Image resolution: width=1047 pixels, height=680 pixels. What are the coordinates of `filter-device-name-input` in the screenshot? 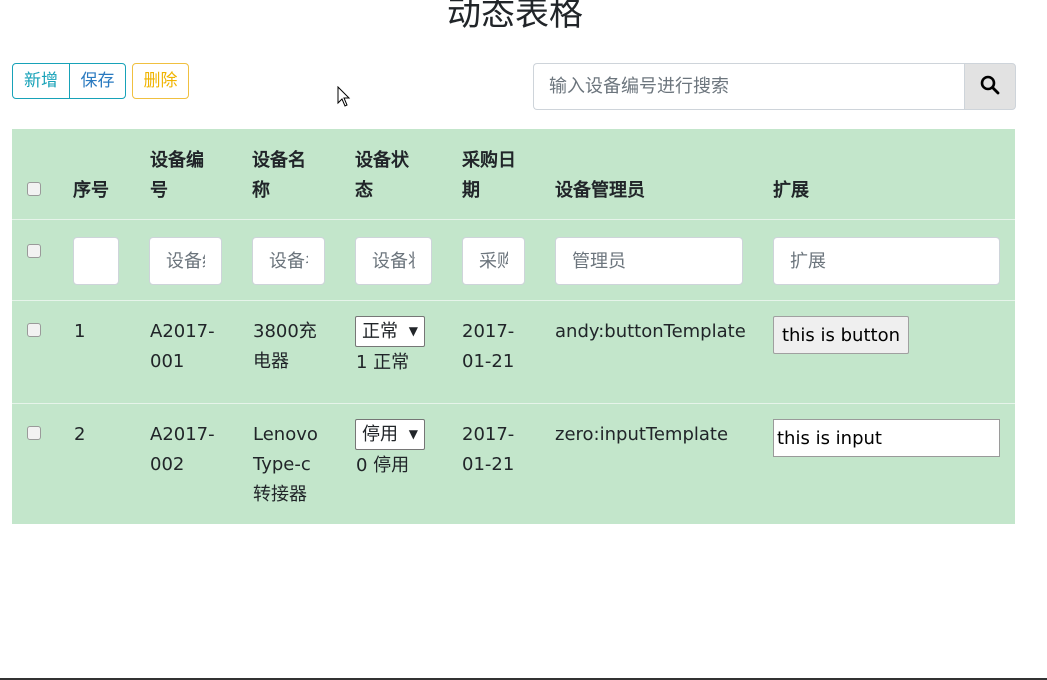 It's located at (288, 261).